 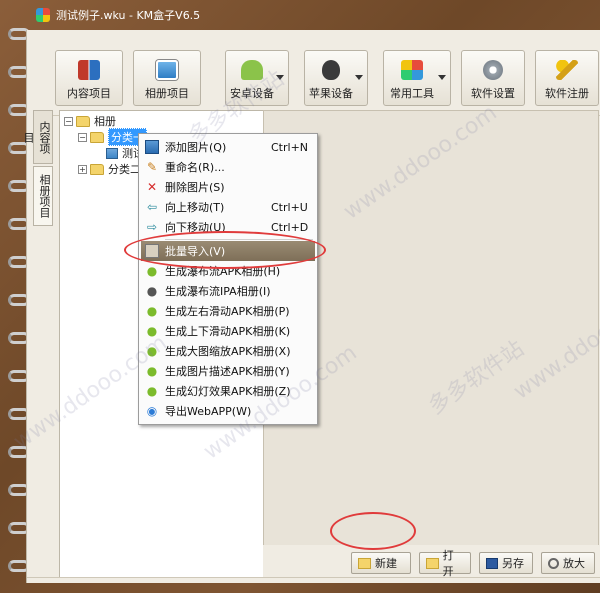 What do you see at coordinates (513, 563) in the screenshot?
I see `button-label: 另存` at bounding box center [513, 563].